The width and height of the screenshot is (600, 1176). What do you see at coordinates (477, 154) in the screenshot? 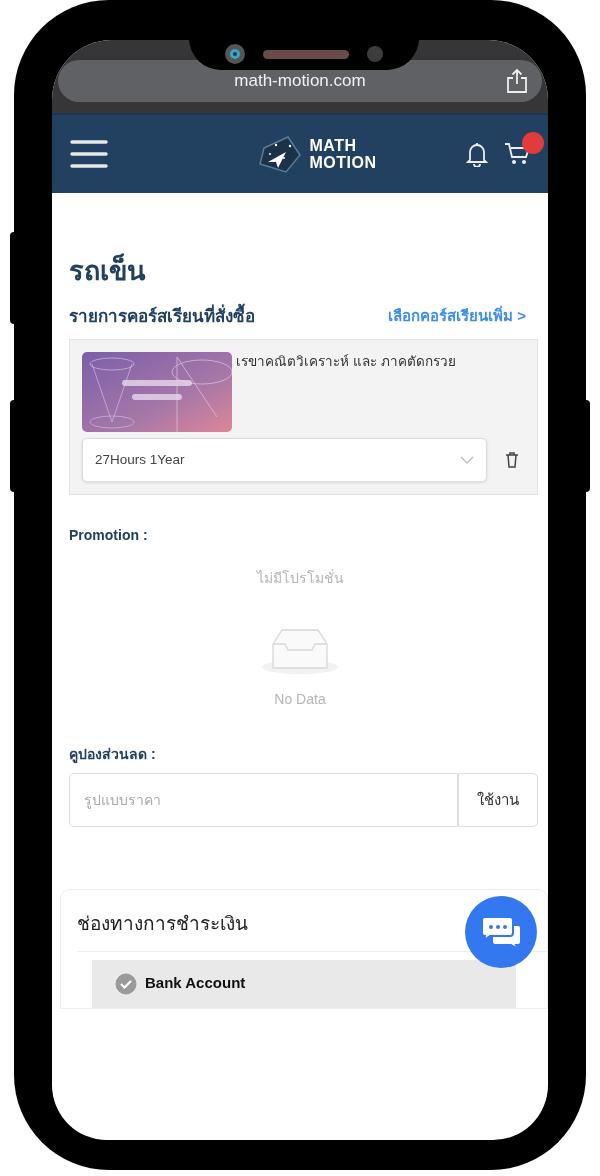
I see `bell-icon` at bounding box center [477, 154].